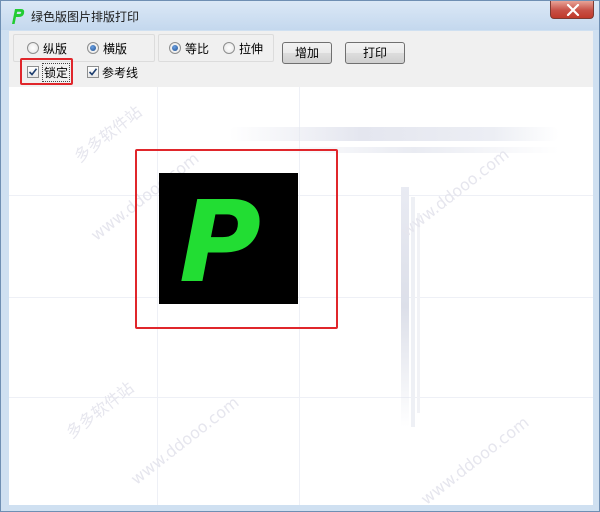 The height and width of the screenshot is (512, 600). What do you see at coordinates (307, 53) in the screenshot?
I see `add-button: 增加` at bounding box center [307, 53].